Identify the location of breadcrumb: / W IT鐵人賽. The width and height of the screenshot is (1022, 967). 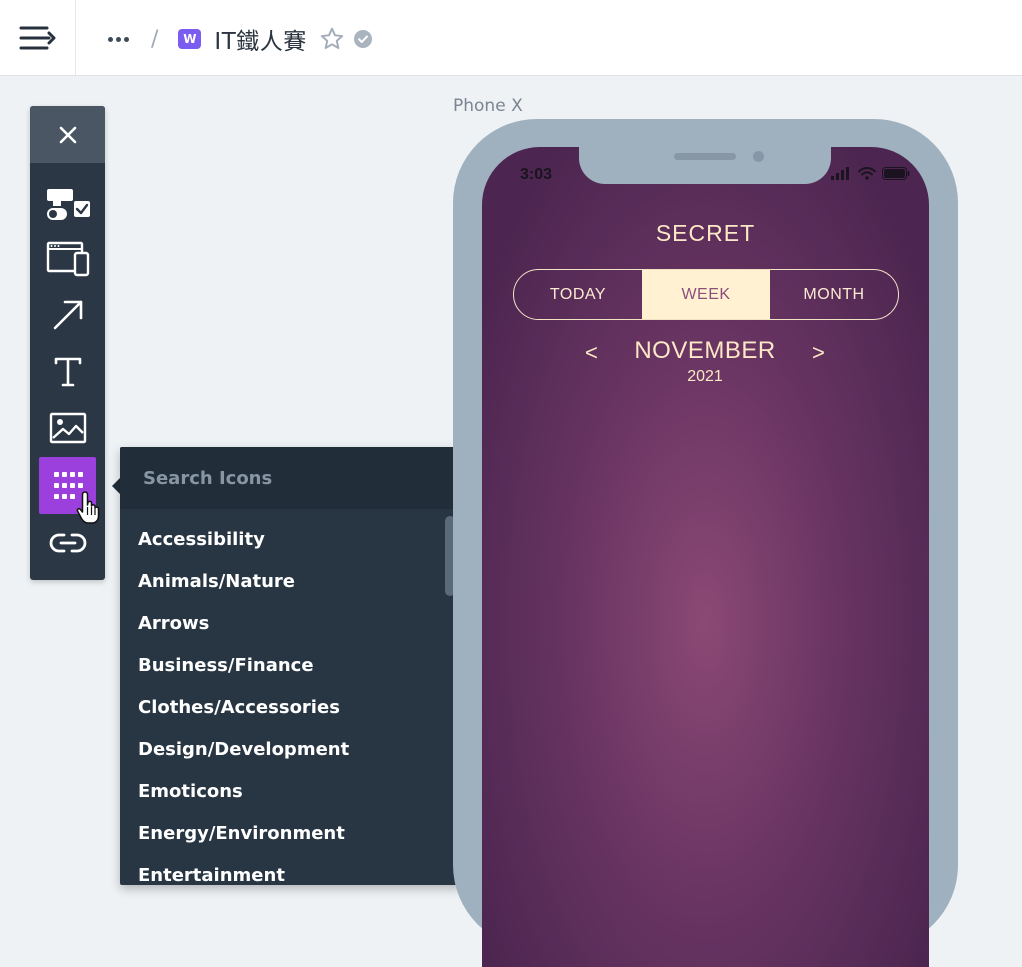
(240, 39).